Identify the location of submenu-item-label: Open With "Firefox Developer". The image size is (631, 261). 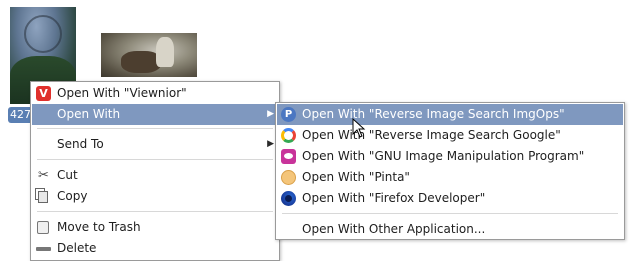
(394, 198).